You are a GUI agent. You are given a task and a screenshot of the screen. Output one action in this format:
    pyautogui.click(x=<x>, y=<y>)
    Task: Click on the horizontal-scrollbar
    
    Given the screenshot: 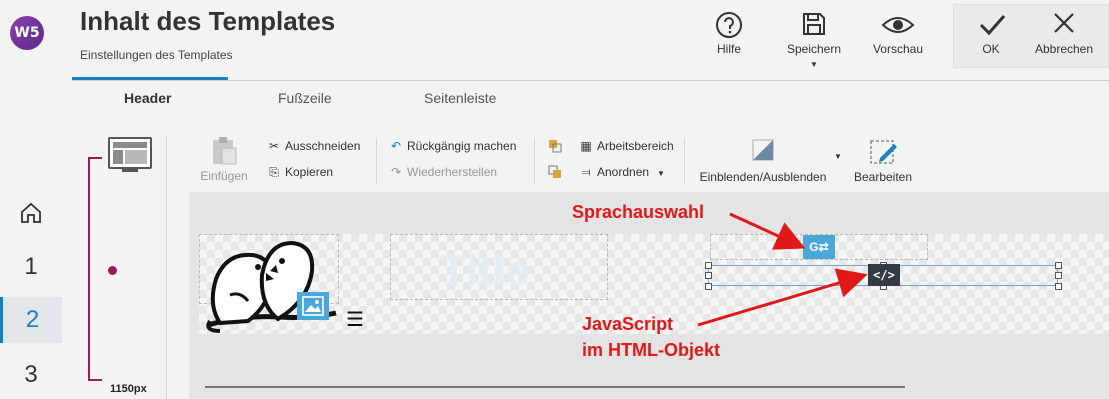 What is the action you would take?
    pyautogui.click(x=555, y=387)
    